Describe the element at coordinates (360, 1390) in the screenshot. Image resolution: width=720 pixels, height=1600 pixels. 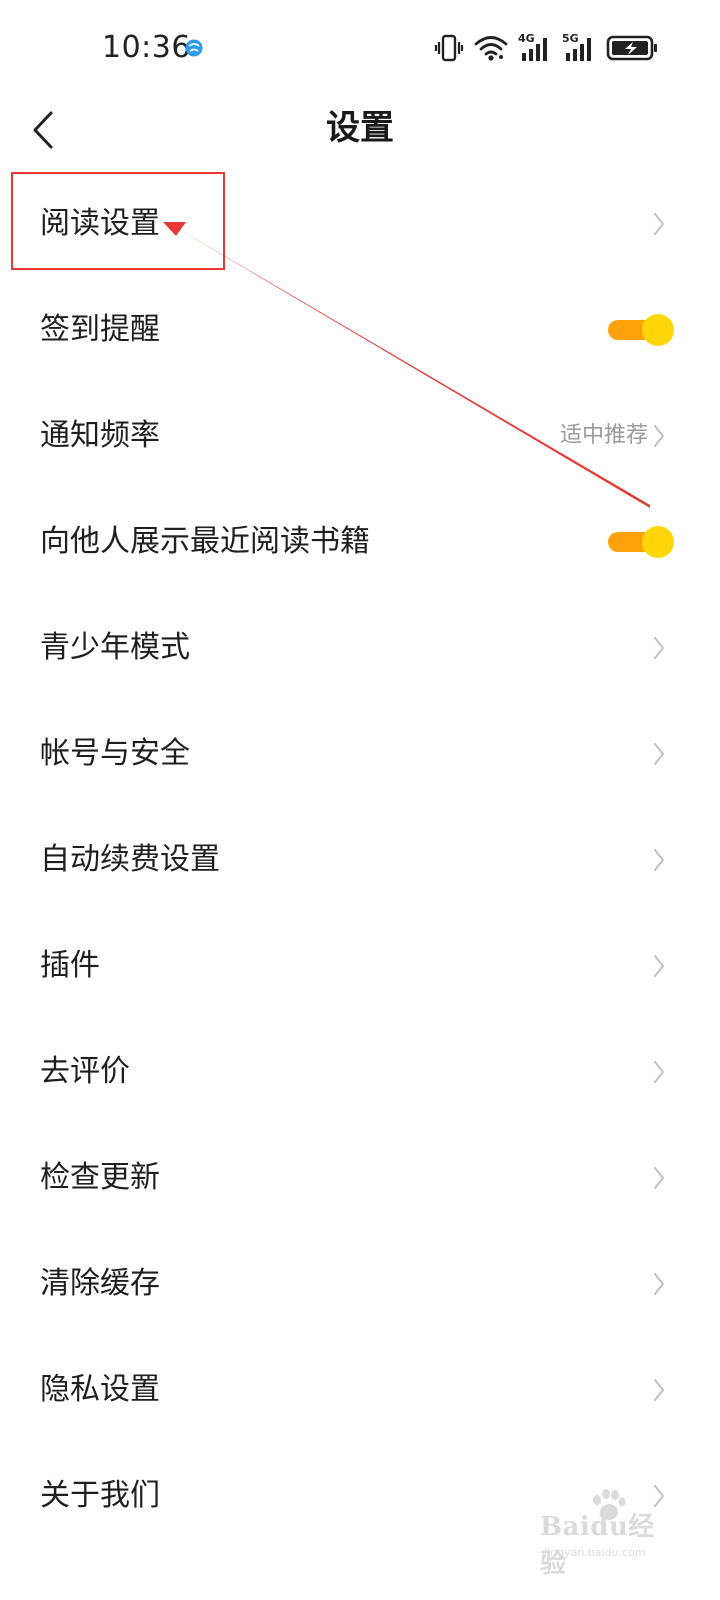
I see `settings-row-privacy-settings: 隐私设置` at that location.